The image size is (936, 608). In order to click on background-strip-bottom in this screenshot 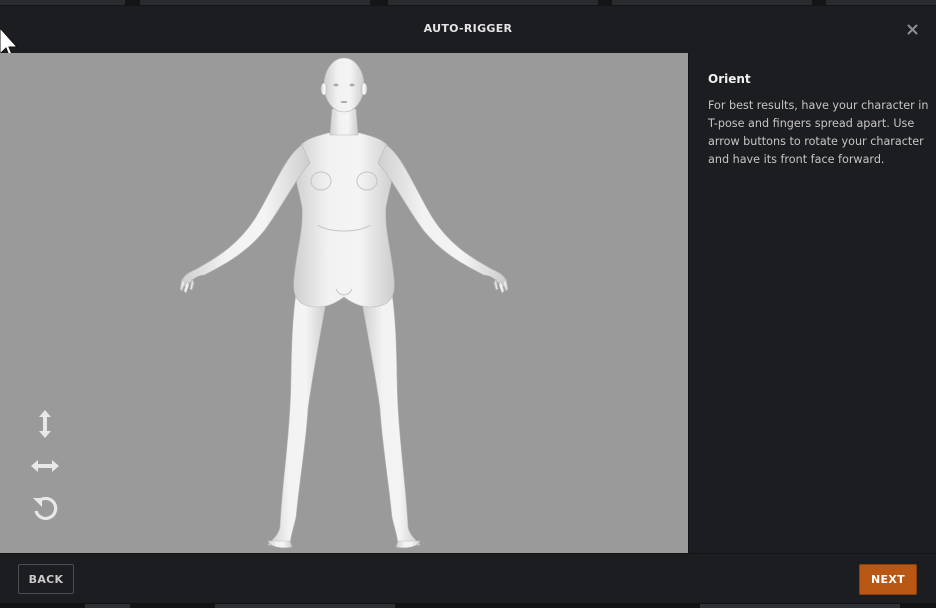, I will do `click(468, 605)`.